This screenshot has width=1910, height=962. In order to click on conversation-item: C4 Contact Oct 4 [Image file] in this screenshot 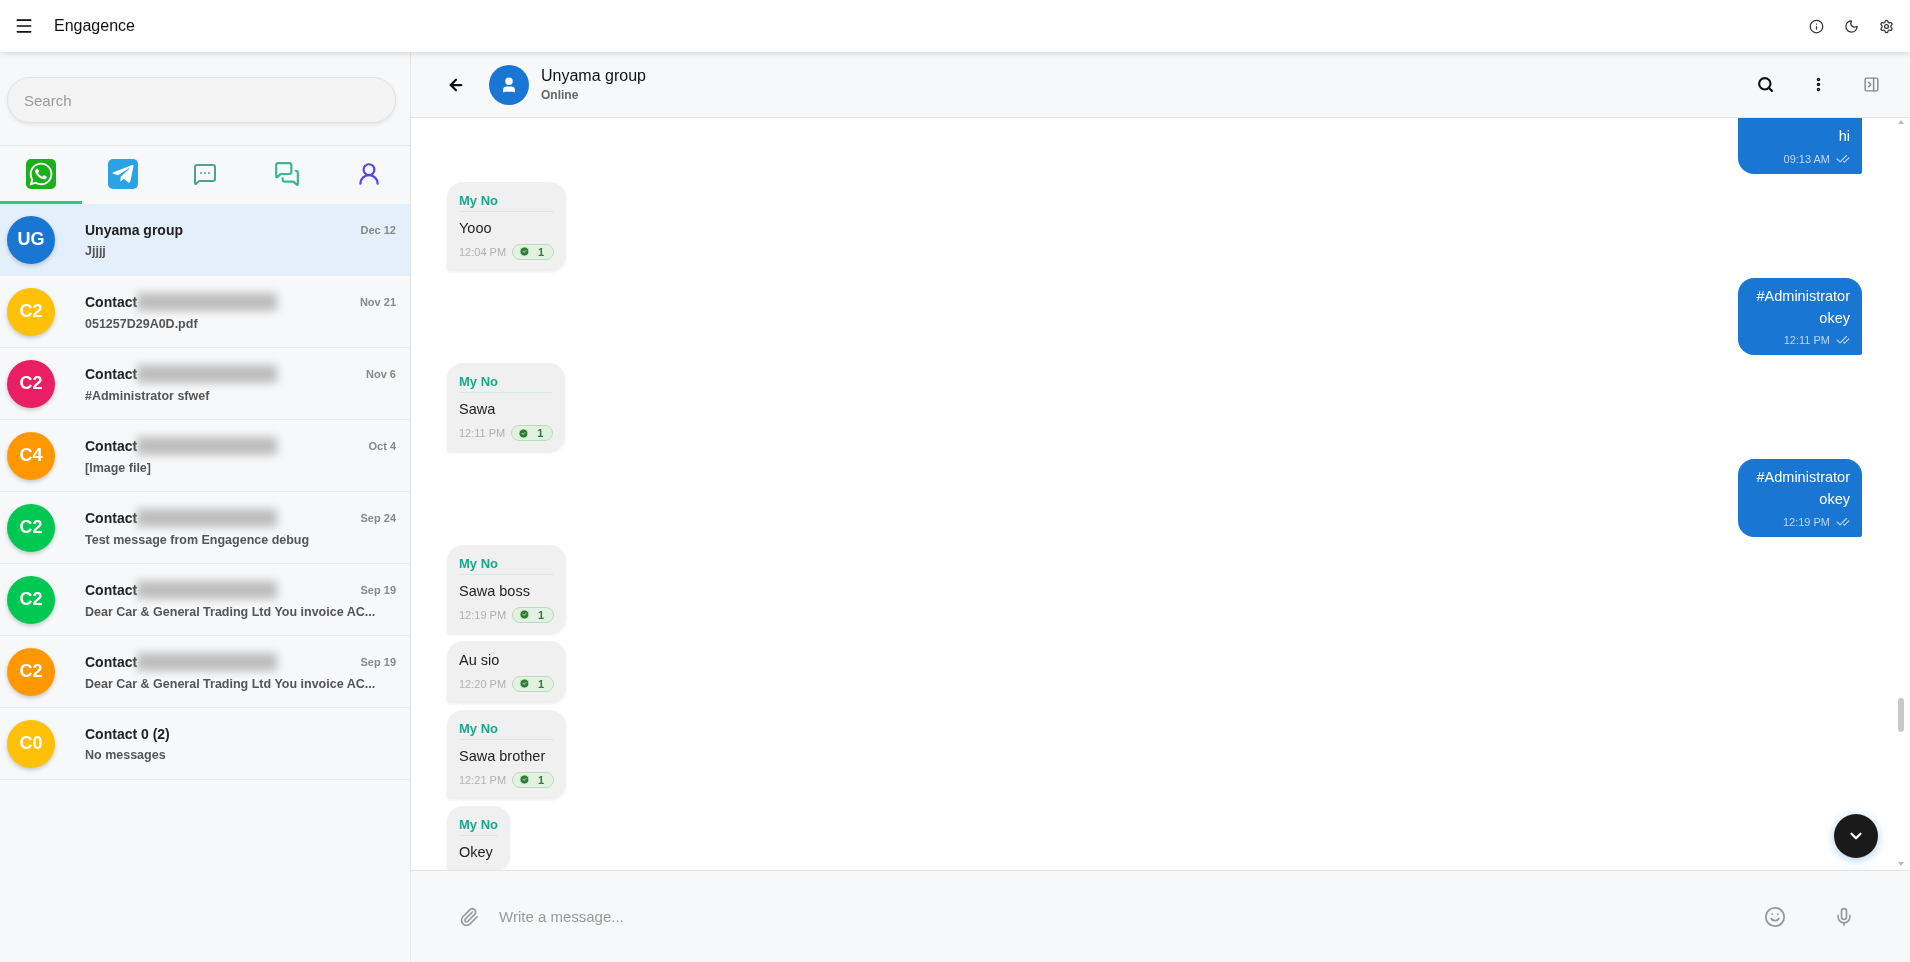, I will do `click(205, 456)`.